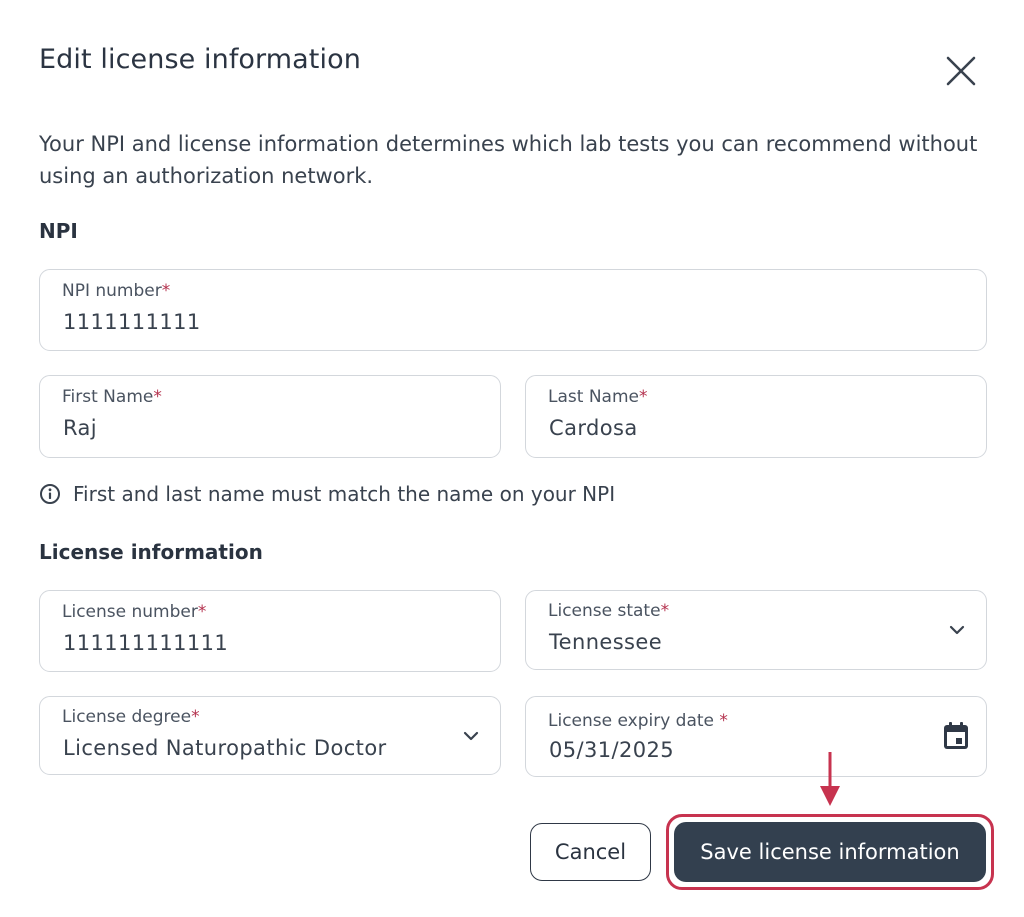  Describe the element at coordinates (756, 736) in the screenshot. I see `license-expiry-date-field: License expiry date * 05/31/2025` at that location.